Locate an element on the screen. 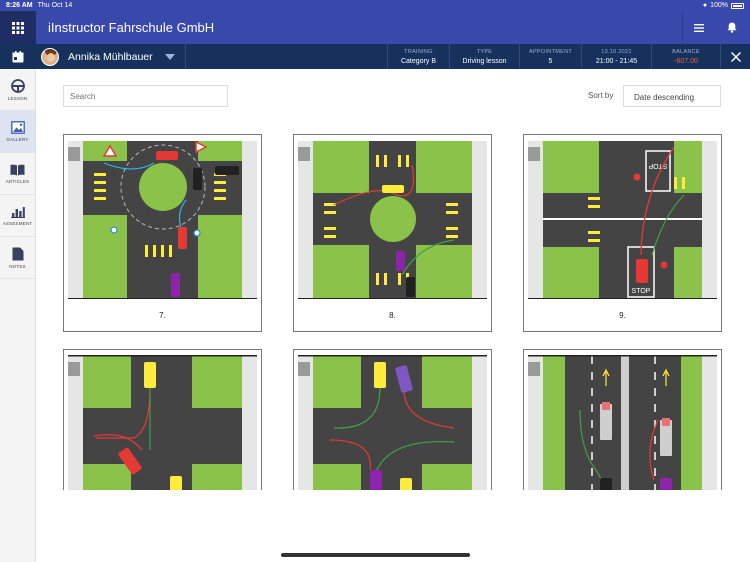 The width and height of the screenshot is (750, 562). image-icon is located at coordinates (17, 127).